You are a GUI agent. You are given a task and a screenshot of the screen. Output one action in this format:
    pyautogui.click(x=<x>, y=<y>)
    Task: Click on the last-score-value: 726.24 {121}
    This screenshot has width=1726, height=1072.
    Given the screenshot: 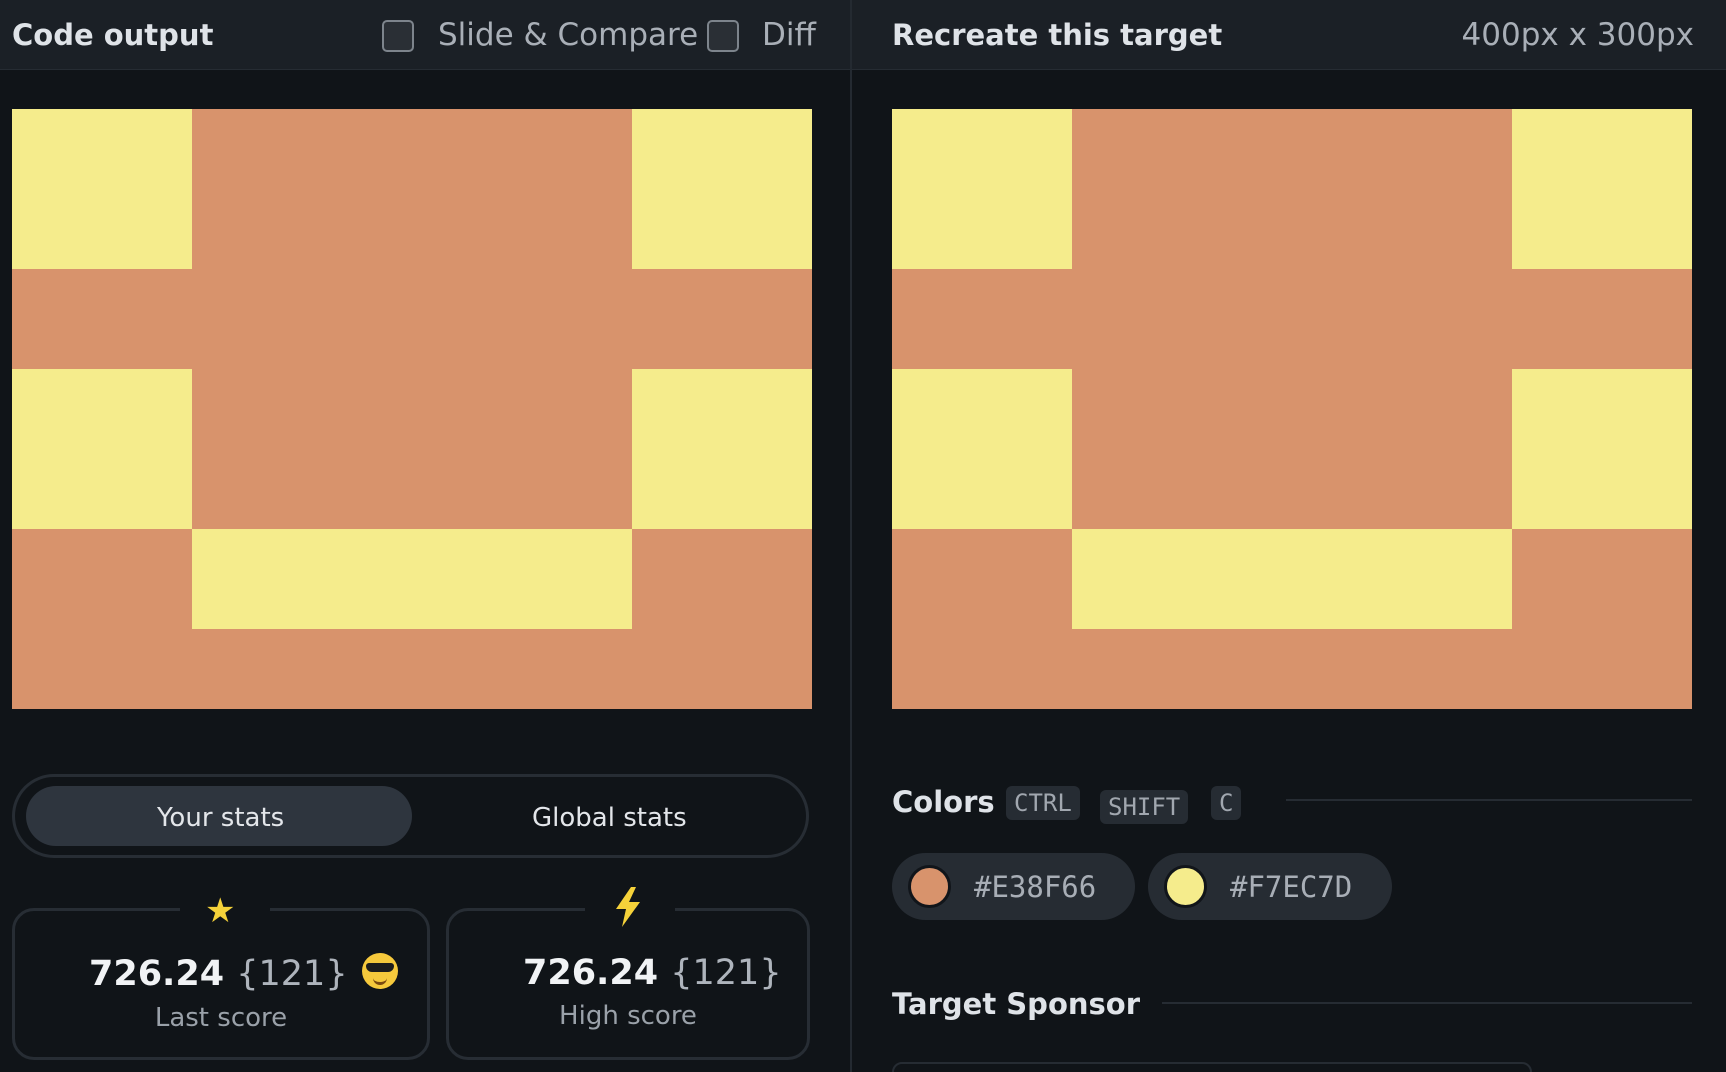 What is the action you would take?
    pyautogui.click(x=243, y=973)
    